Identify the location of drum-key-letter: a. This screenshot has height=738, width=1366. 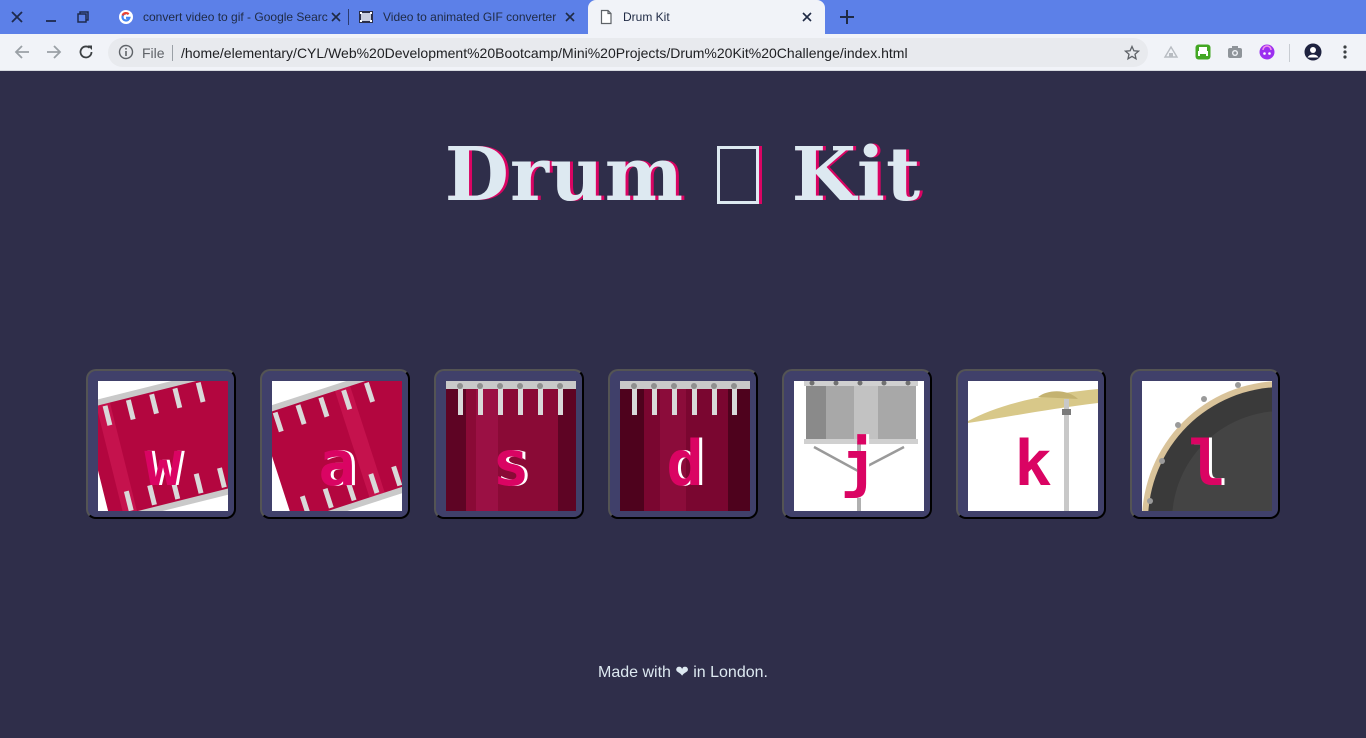
(337, 463).